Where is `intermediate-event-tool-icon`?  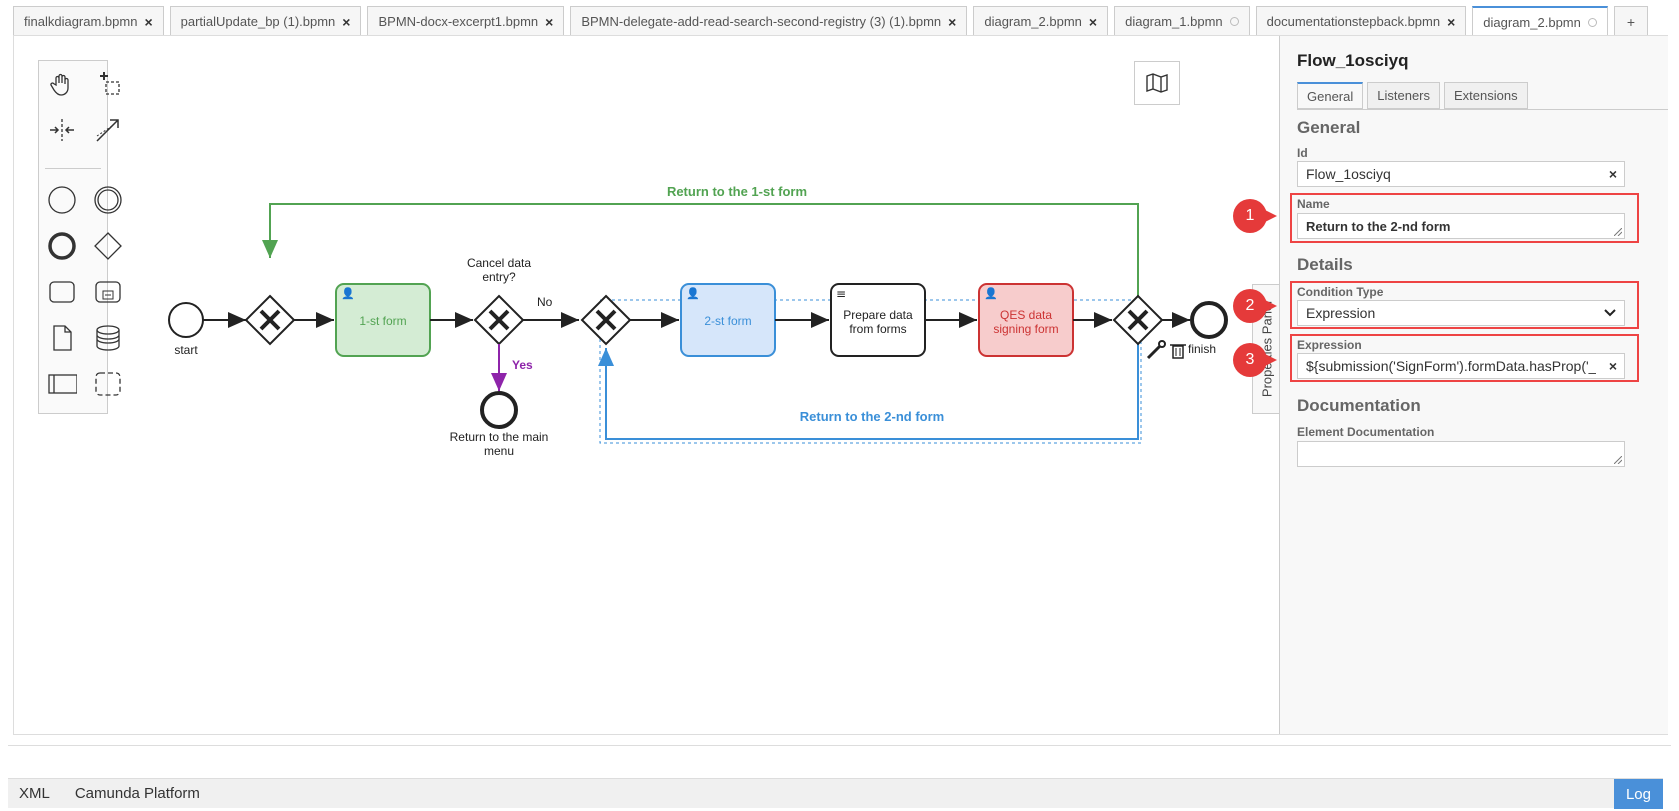
intermediate-event-tool-icon is located at coordinates (108, 200).